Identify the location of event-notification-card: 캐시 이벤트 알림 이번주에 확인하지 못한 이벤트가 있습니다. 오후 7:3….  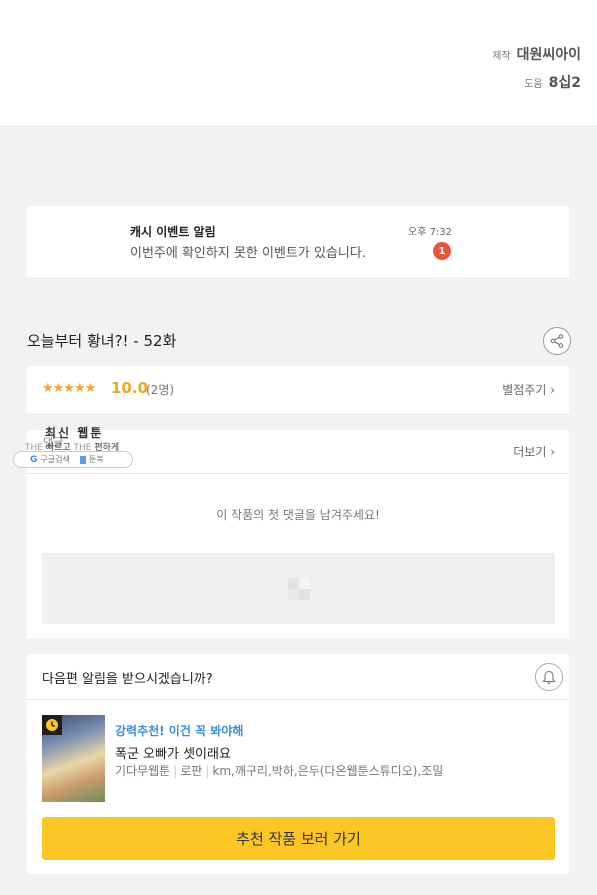
(298, 241).